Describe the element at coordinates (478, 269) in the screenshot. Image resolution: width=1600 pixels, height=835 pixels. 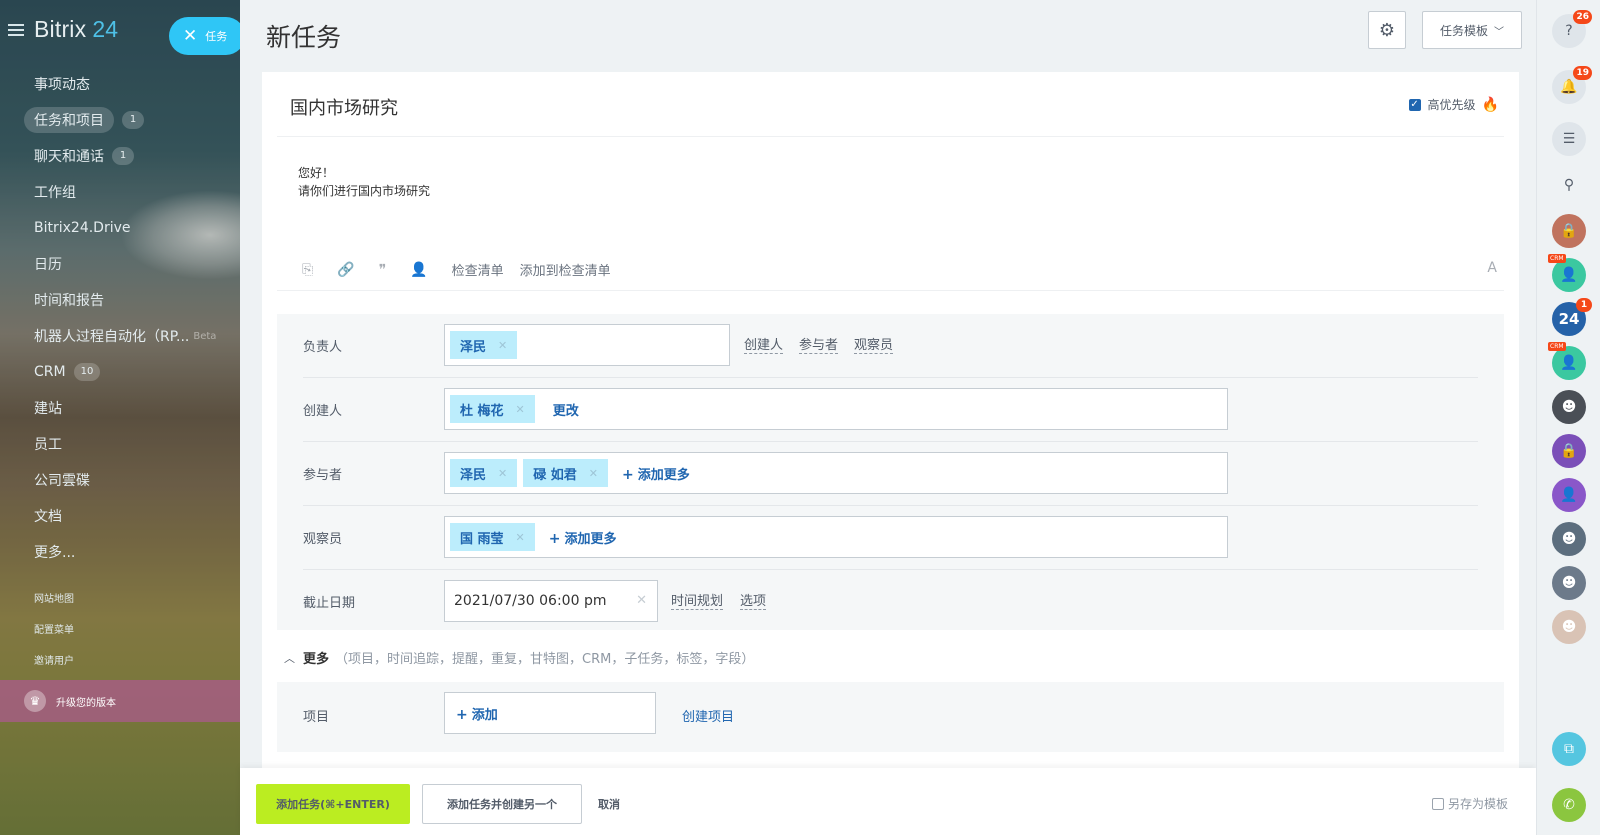
I see `checklist-button: 检查清单` at that location.